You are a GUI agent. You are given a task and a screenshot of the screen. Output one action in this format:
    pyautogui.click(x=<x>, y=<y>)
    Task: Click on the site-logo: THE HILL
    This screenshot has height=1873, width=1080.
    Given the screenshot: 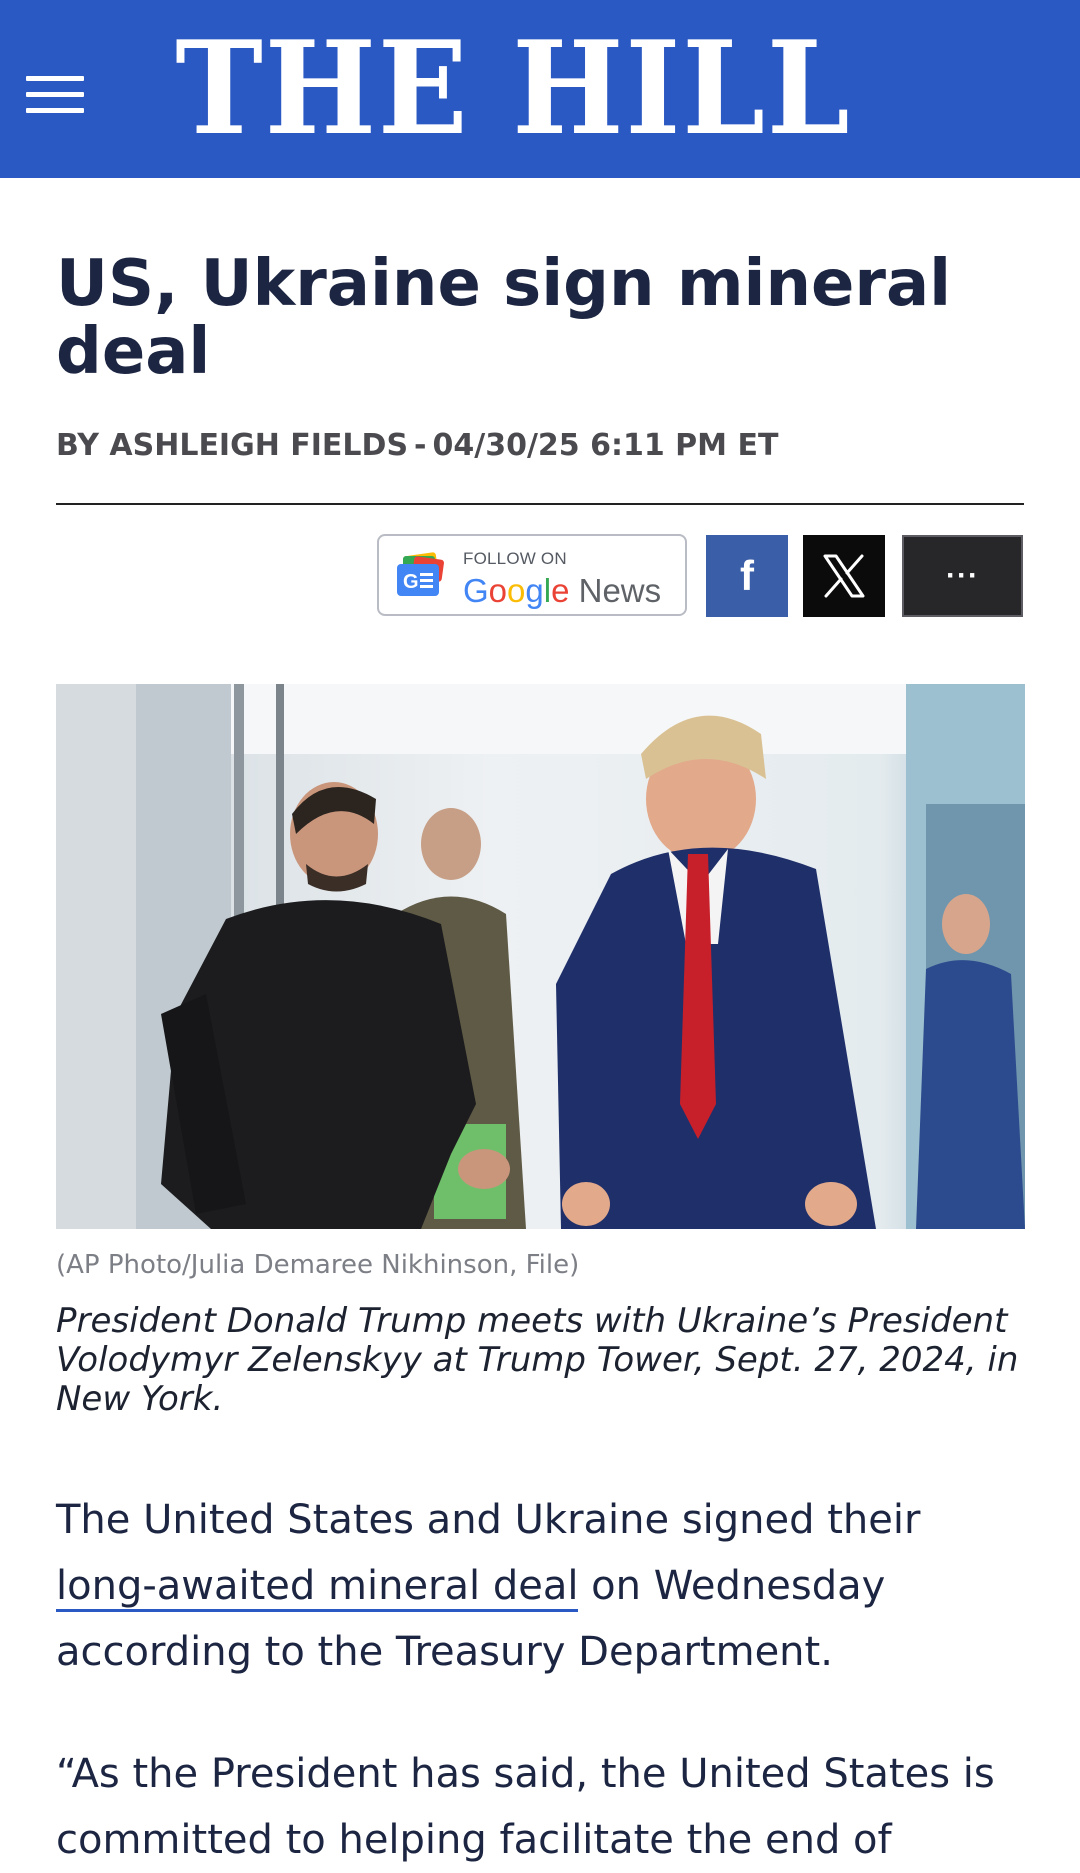 What is the action you would take?
    pyautogui.click(x=513, y=89)
    